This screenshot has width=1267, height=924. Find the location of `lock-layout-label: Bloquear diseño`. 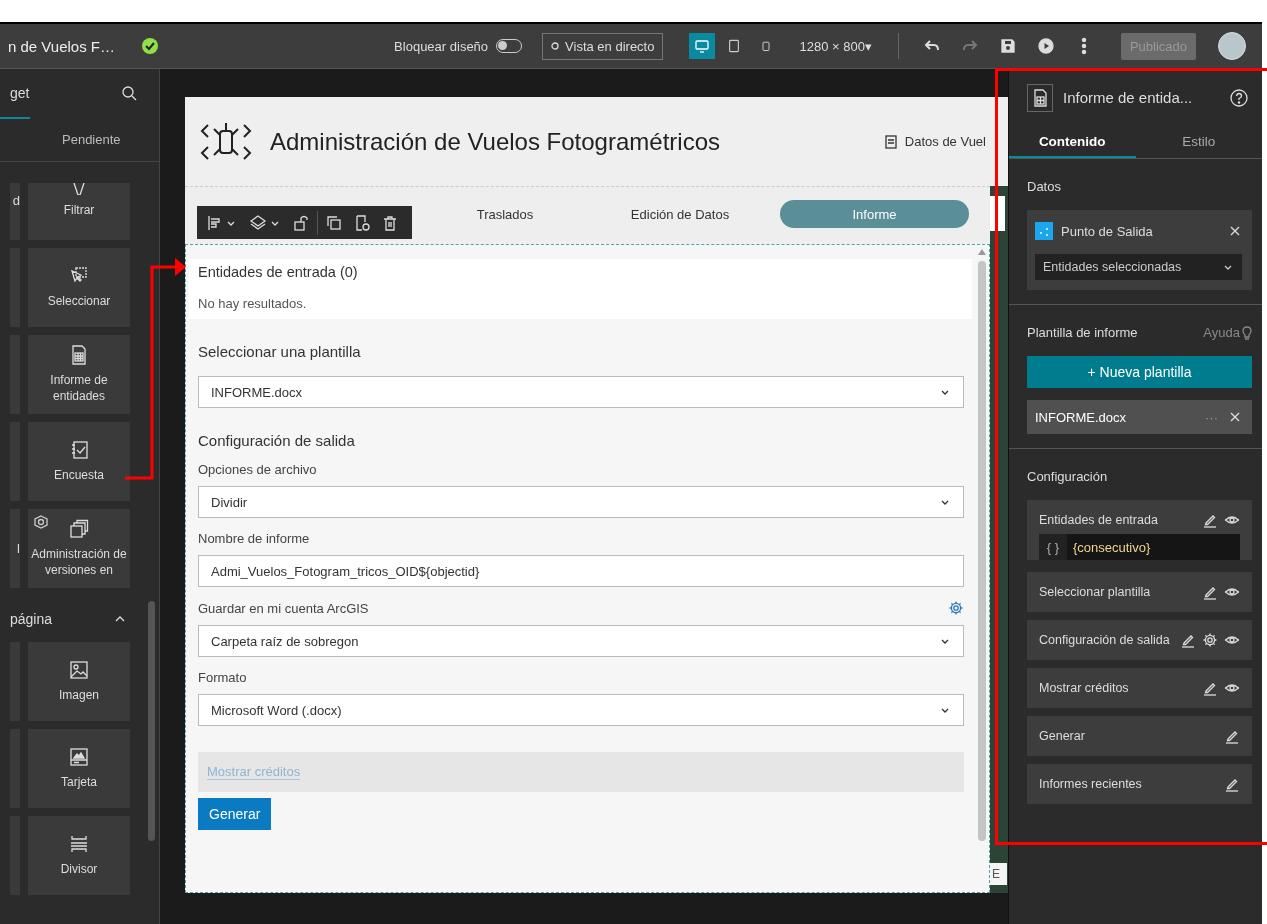

lock-layout-label: Bloquear diseño is located at coordinates (441, 46).